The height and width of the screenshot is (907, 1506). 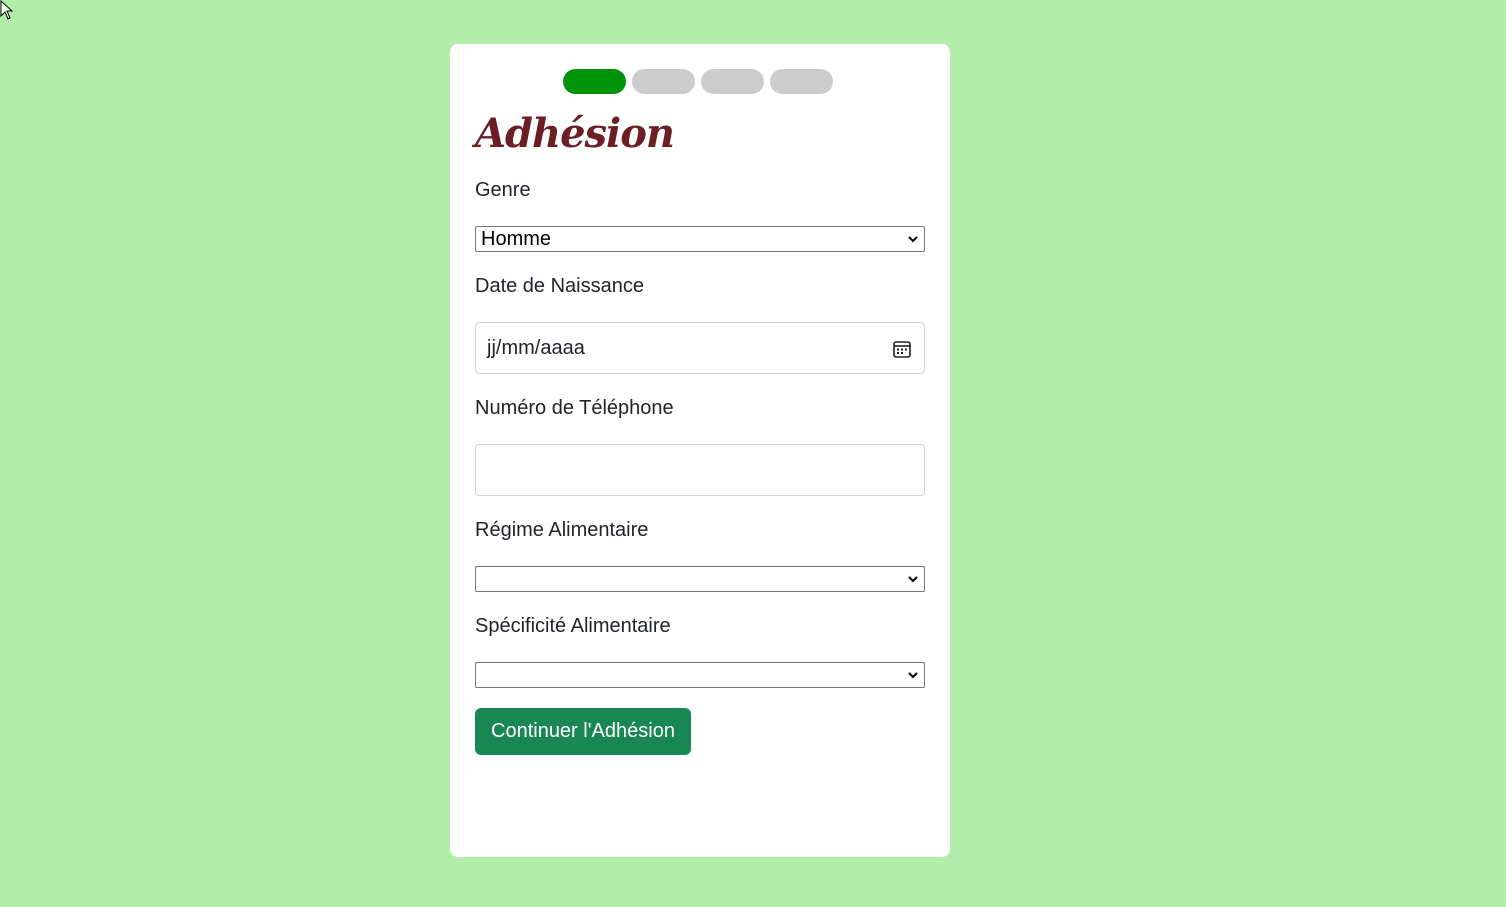 What do you see at coordinates (503, 190) in the screenshot?
I see `genre-label: Genre` at bounding box center [503, 190].